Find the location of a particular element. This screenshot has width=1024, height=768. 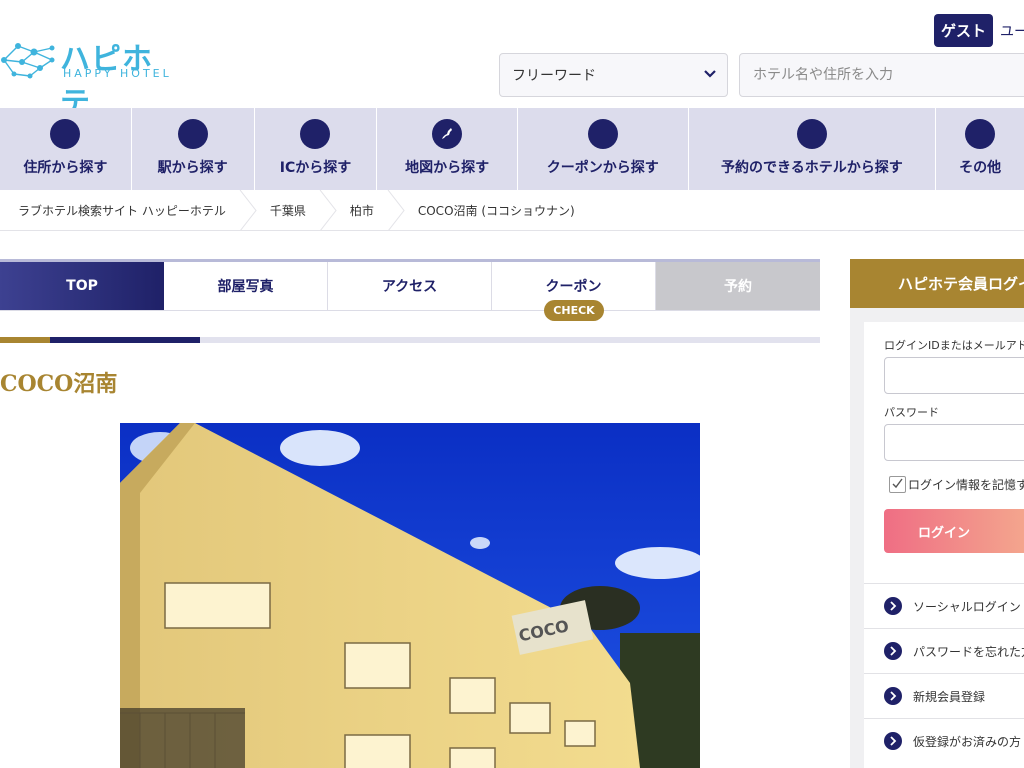

tab-progress-bar is located at coordinates (410, 340).